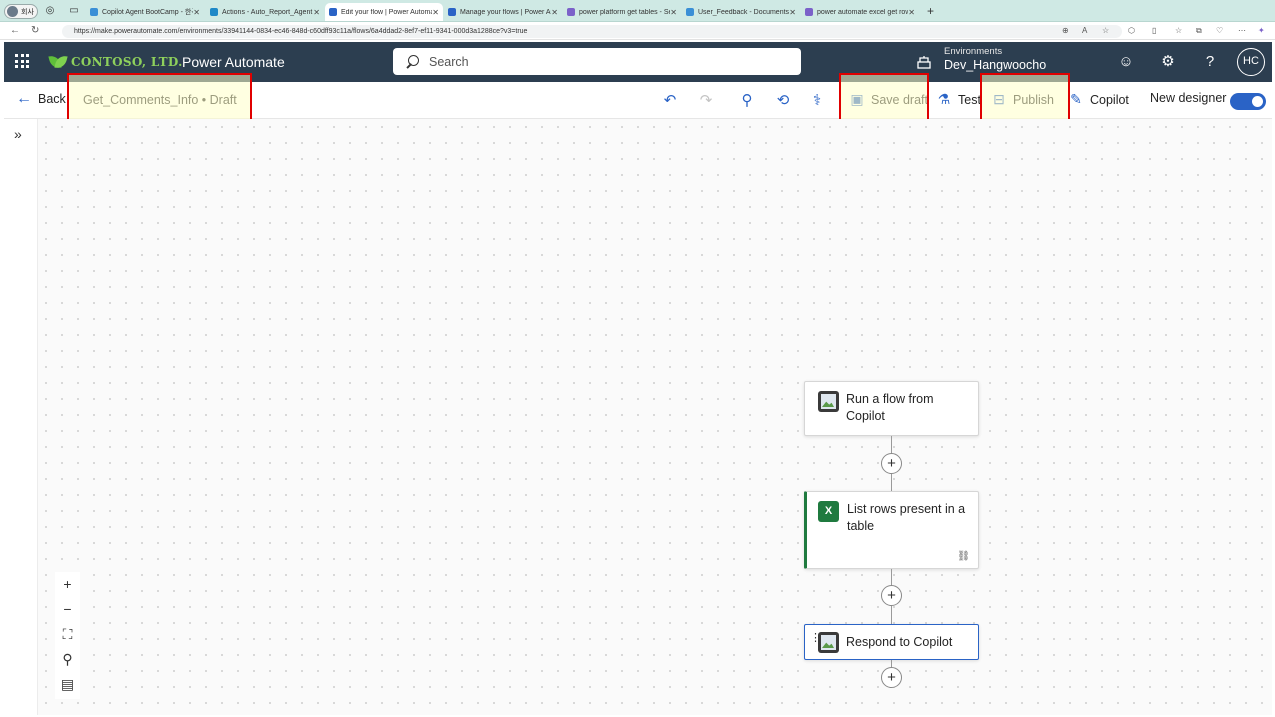  What do you see at coordinates (1154, 30) in the screenshot?
I see `split-screen-icon: ▯` at bounding box center [1154, 30].